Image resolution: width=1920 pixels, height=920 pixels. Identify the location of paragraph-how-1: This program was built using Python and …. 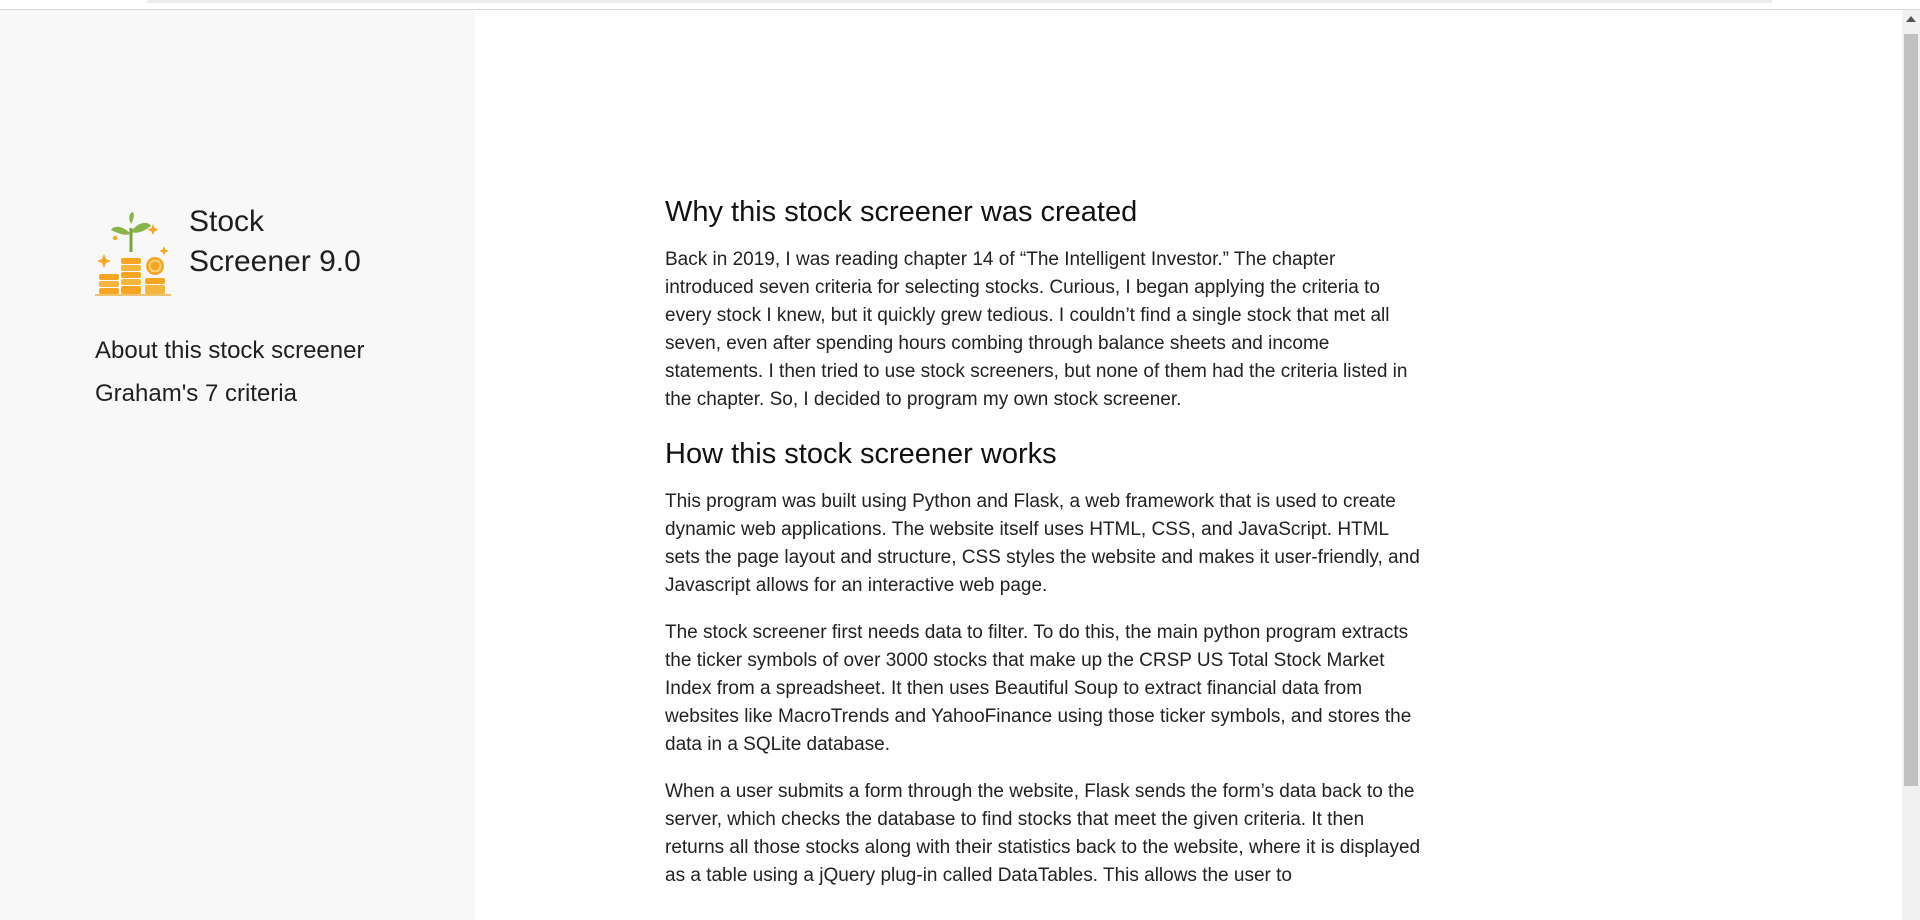
(1042, 543).